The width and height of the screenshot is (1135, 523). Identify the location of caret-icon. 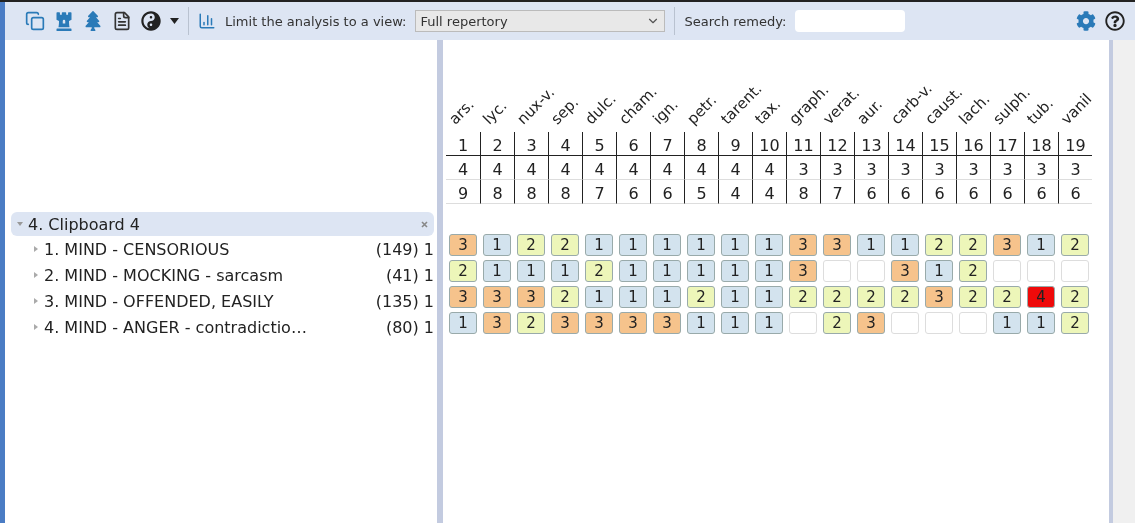
(174, 21).